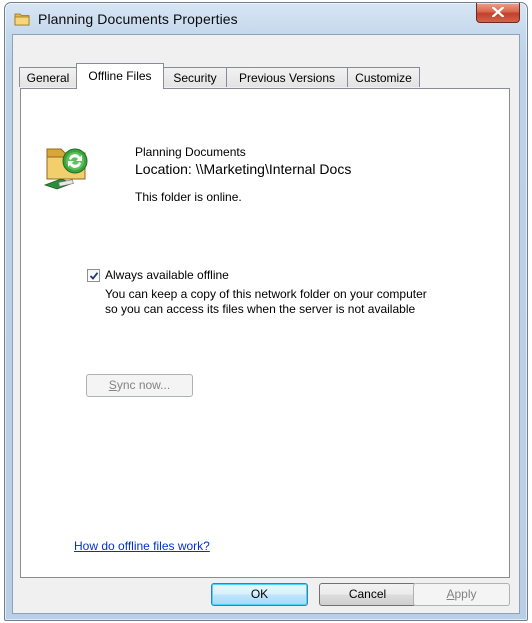 The height and width of the screenshot is (623, 532). What do you see at coordinates (112, 385) in the screenshot?
I see `sync-mnemonic: S` at bounding box center [112, 385].